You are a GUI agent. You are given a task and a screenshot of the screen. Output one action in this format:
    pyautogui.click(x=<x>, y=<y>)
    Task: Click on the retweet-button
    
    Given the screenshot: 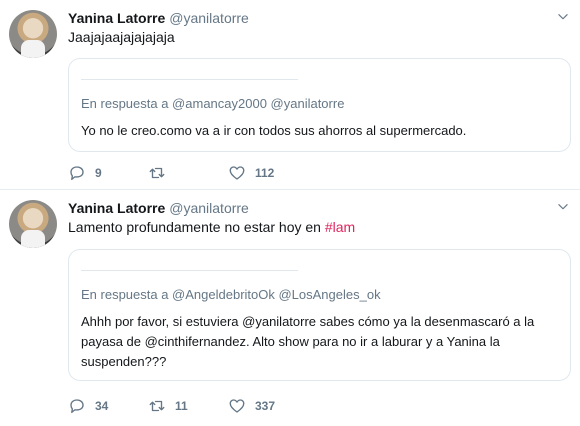 What is the action you would take?
    pyautogui.click(x=161, y=173)
    